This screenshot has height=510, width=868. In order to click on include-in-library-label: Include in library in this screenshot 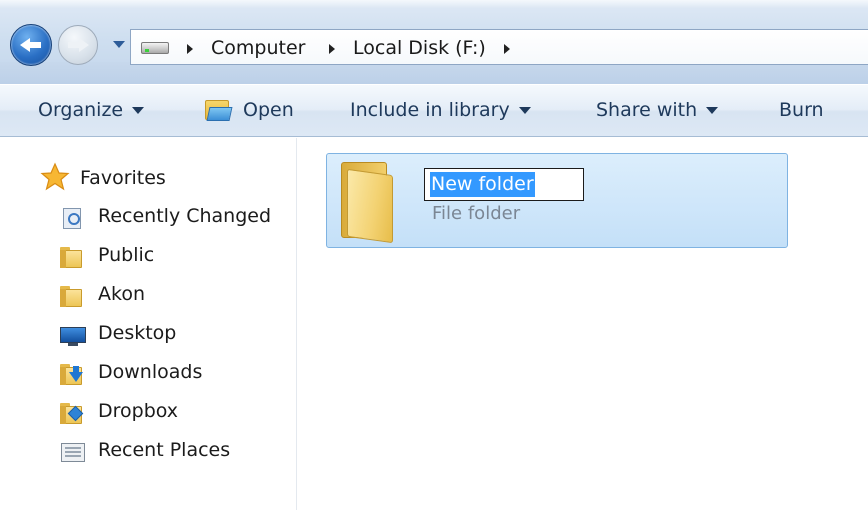, I will do `click(430, 110)`.